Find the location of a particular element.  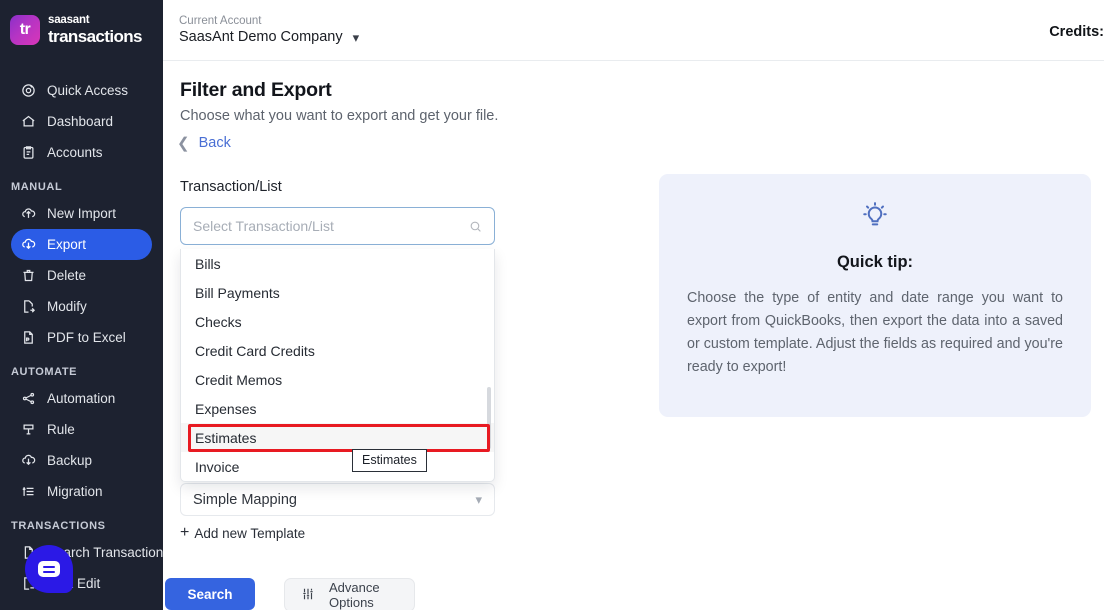

advance-options-button: Advance Options is located at coordinates (349, 594).